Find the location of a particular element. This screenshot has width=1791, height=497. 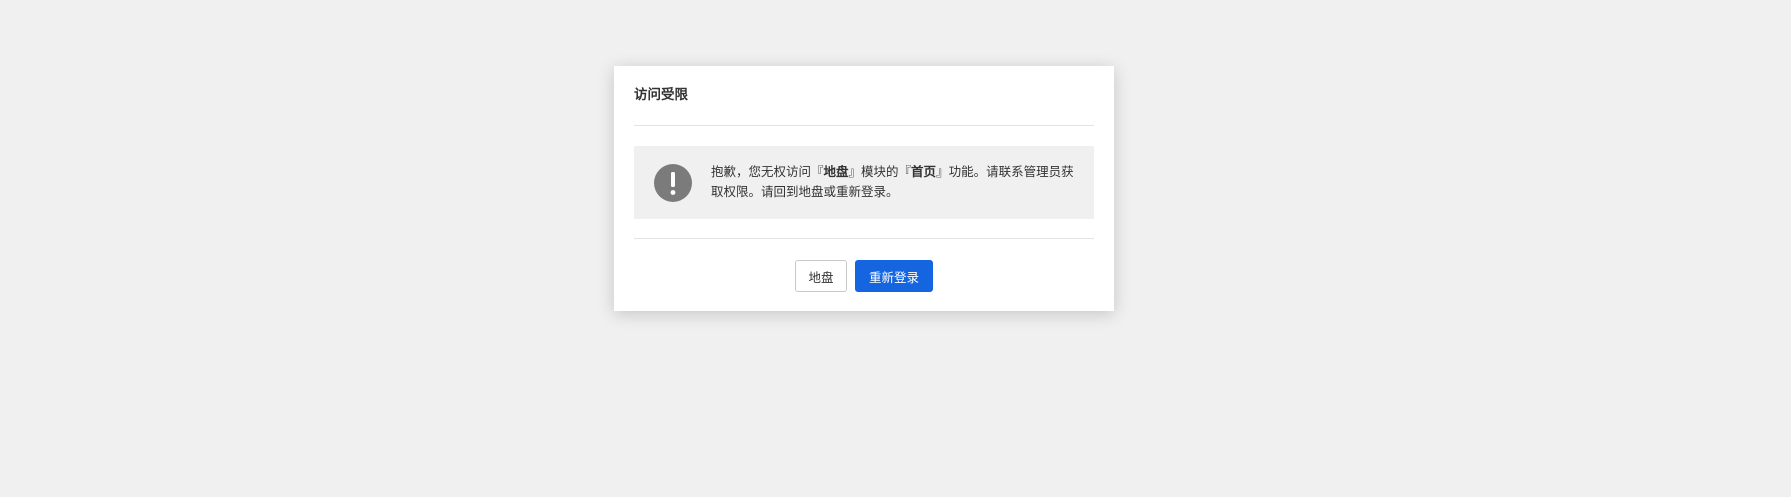

home-button: 地盘 is located at coordinates (821, 276).